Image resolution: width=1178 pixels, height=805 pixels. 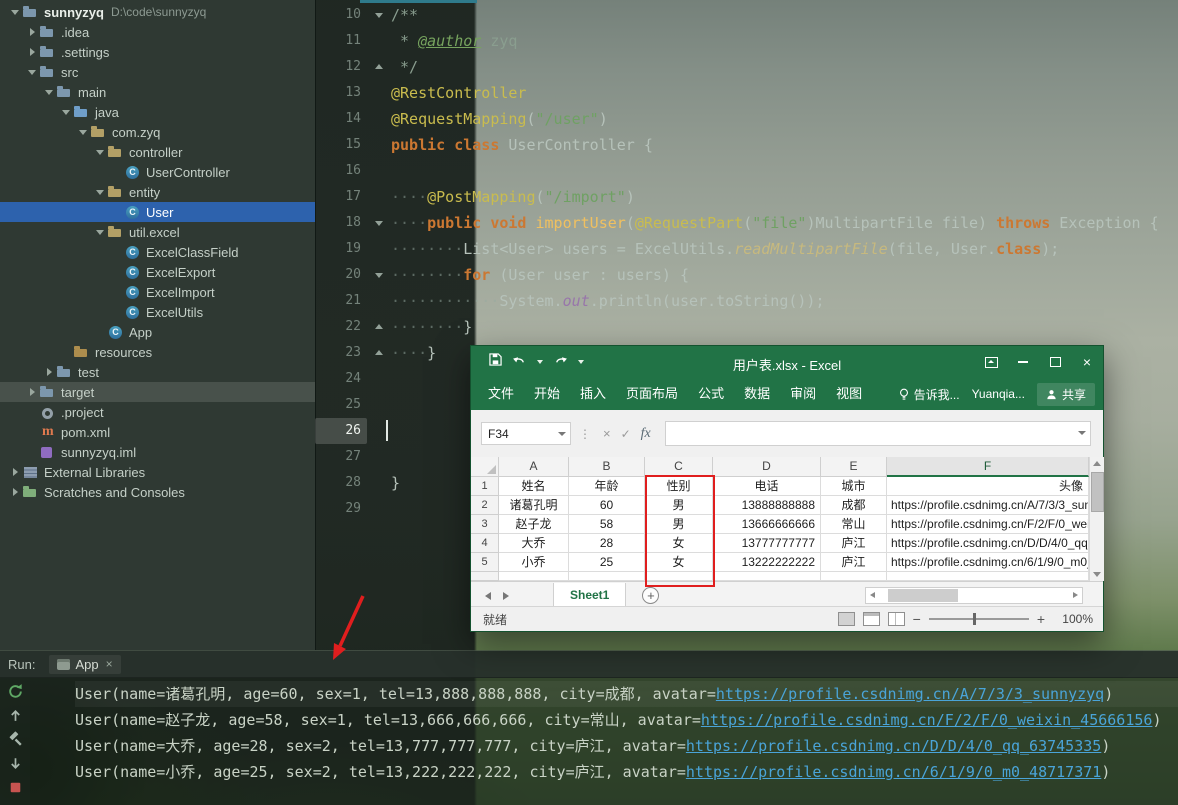 I want to click on tree-item-scratches-and-consoles: Scratches and Consoles, so click(x=157, y=492).